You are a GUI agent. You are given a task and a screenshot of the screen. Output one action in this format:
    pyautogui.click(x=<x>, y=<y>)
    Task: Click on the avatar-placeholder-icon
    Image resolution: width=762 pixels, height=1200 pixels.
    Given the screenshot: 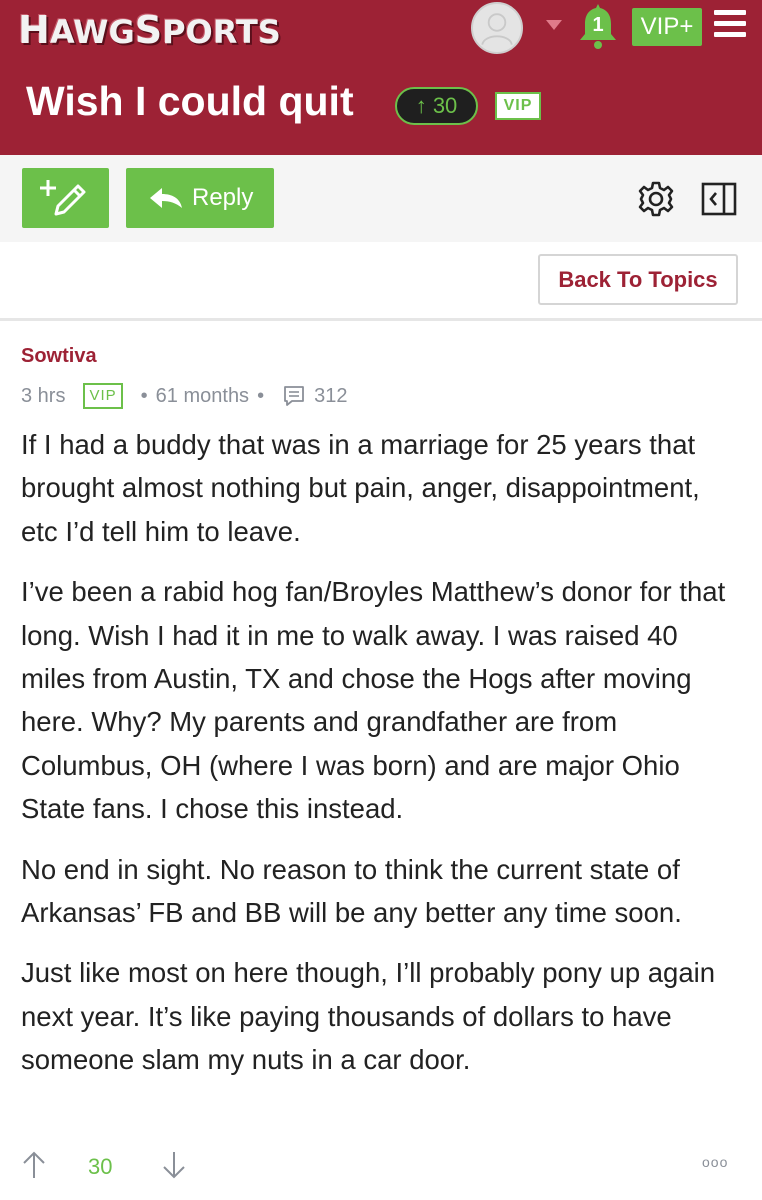 What is the action you would take?
    pyautogui.click(x=497, y=29)
    